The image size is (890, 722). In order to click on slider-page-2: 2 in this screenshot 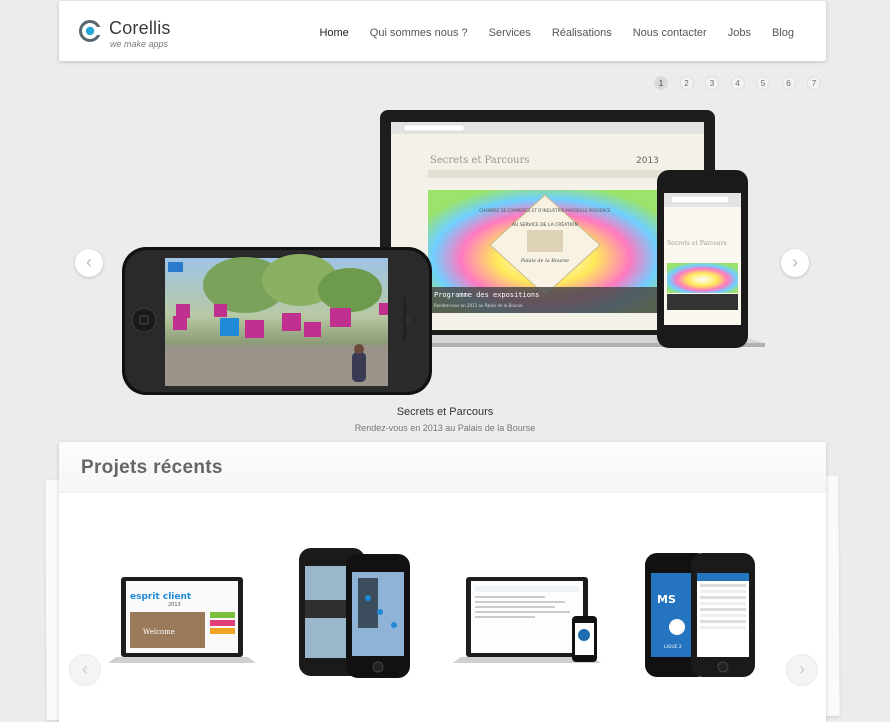, I will do `click(686, 83)`.